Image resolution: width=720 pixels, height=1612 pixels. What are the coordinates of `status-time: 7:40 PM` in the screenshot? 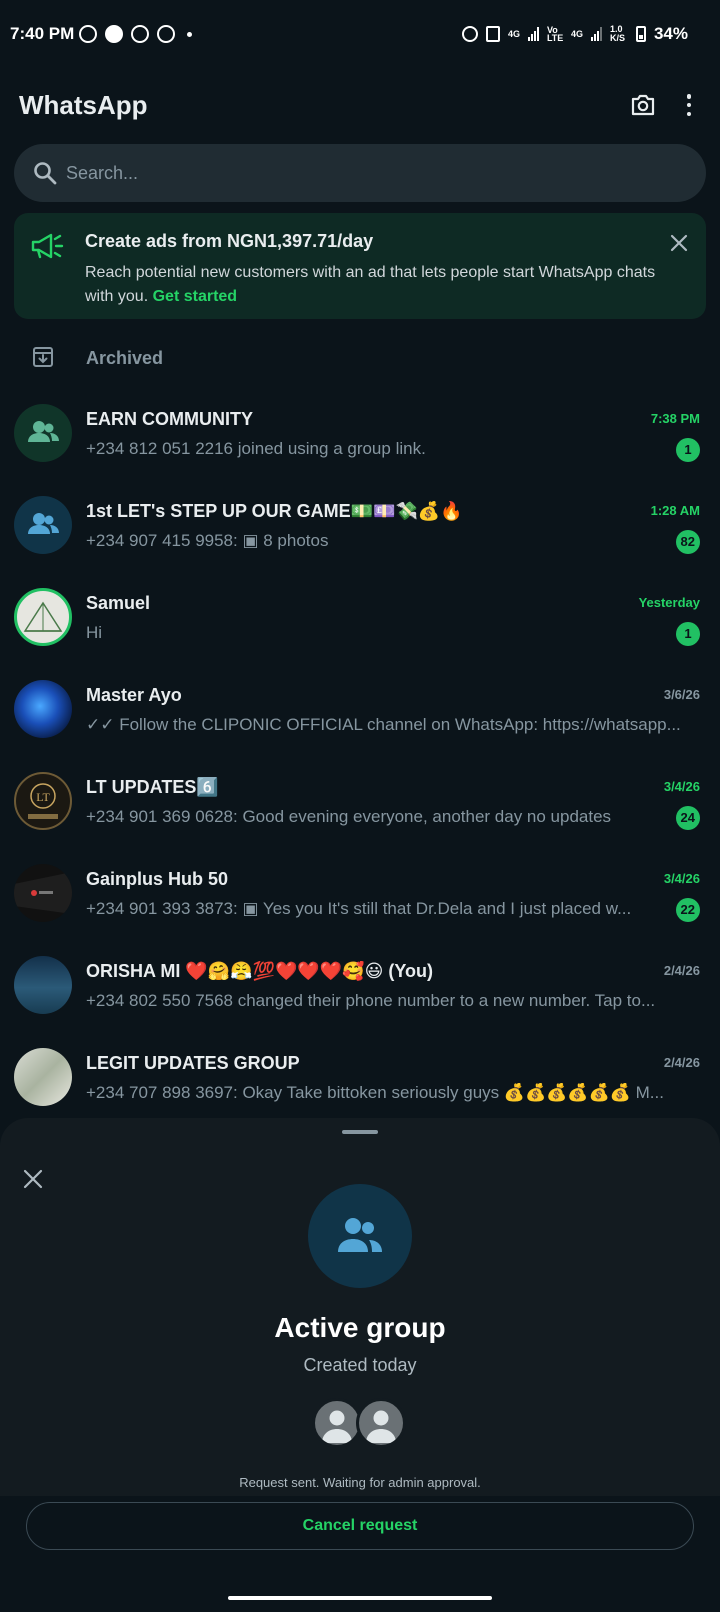 It's located at (42, 33).